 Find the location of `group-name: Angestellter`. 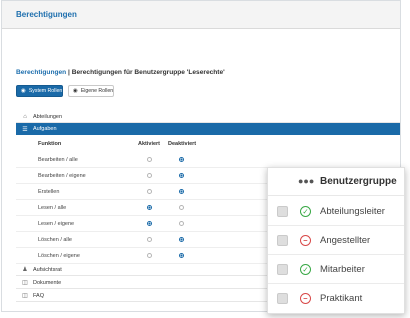

group-name: Angestellter is located at coordinates (345, 240).